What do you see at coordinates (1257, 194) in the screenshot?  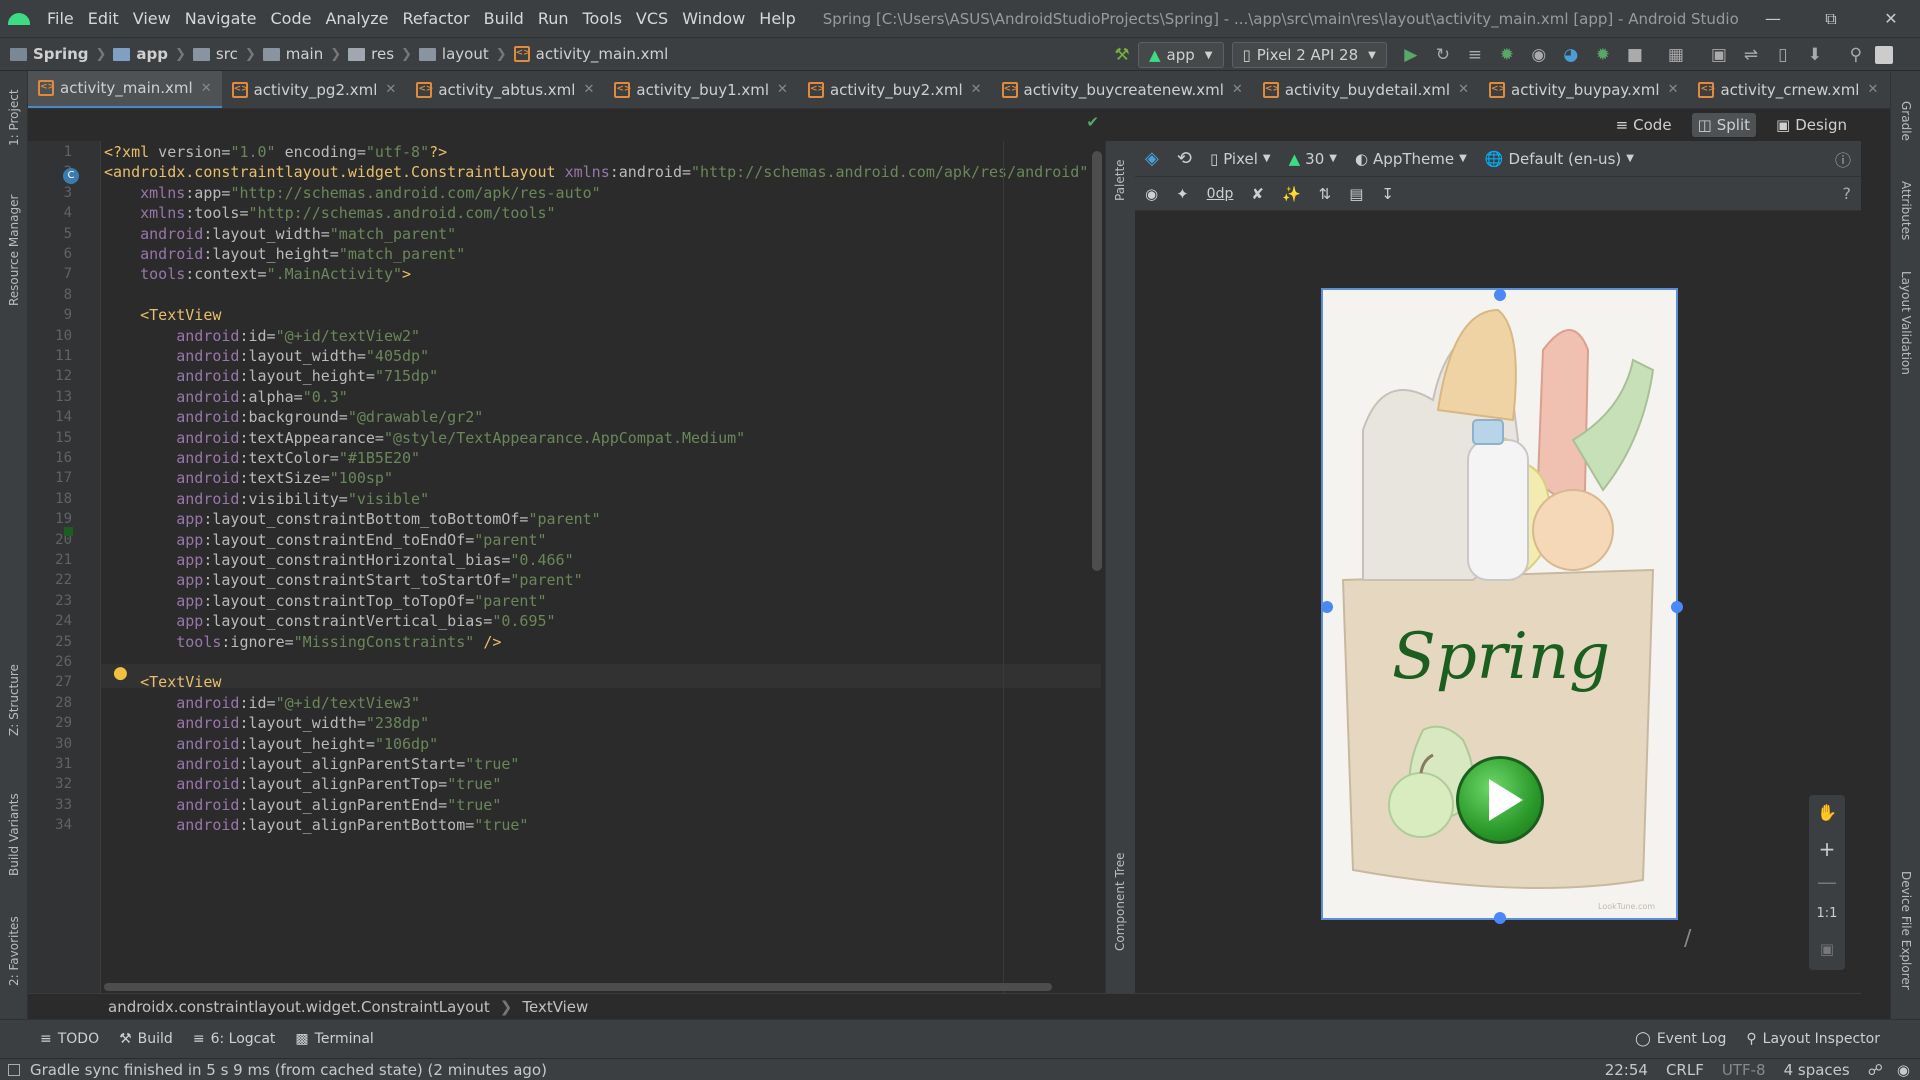 I see `clear-constraints-icon: ✘` at bounding box center [1257, 194].